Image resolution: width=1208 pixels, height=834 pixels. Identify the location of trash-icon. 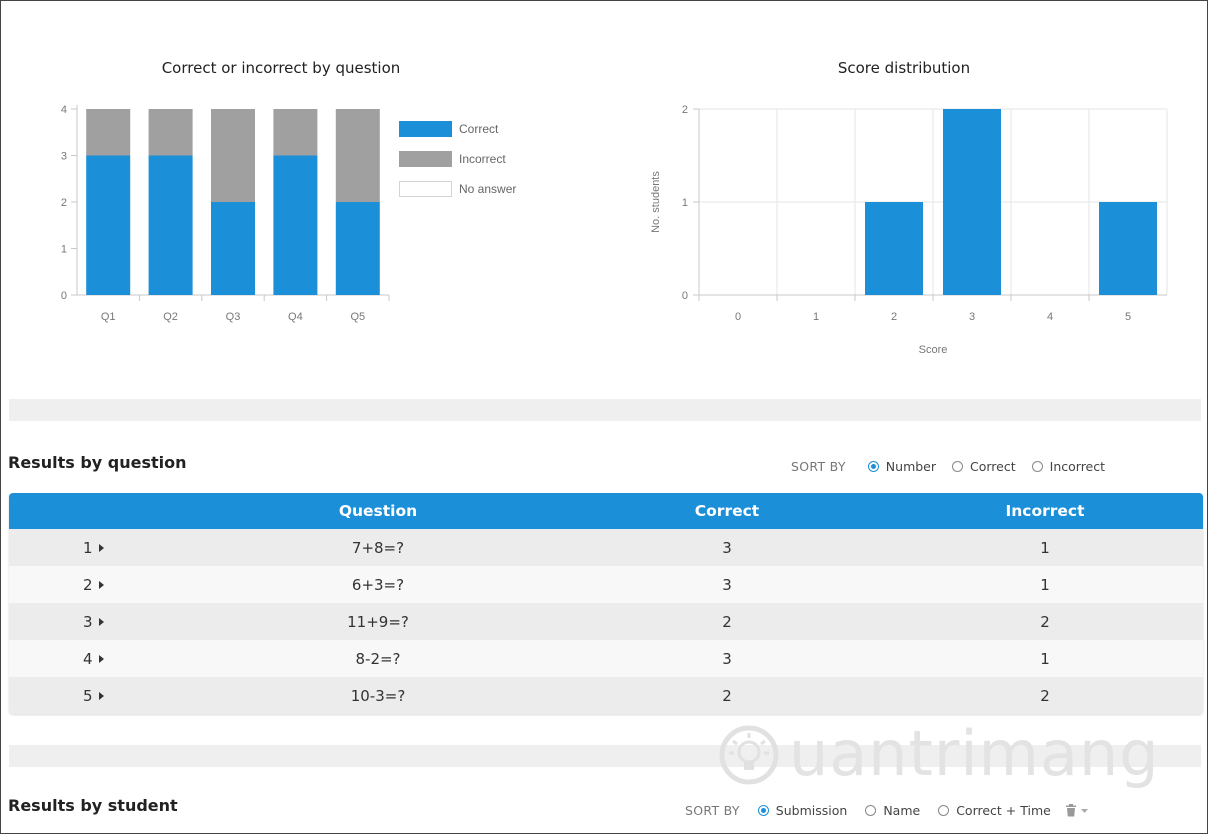
(1070, 810).